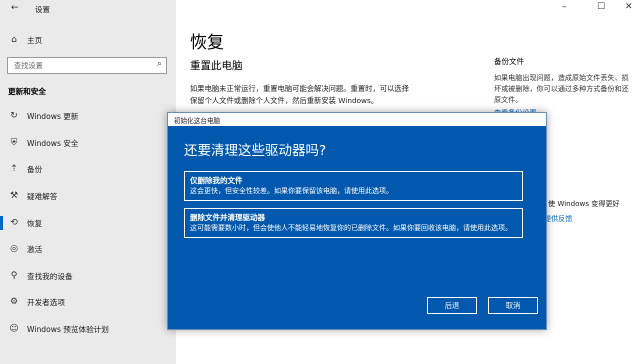 Image resolution: width=639 pixels, height=364 pixels. Describe the element at coordinates (14, 249) in the screenshot. I see `activation-icon: ◎` at that location.